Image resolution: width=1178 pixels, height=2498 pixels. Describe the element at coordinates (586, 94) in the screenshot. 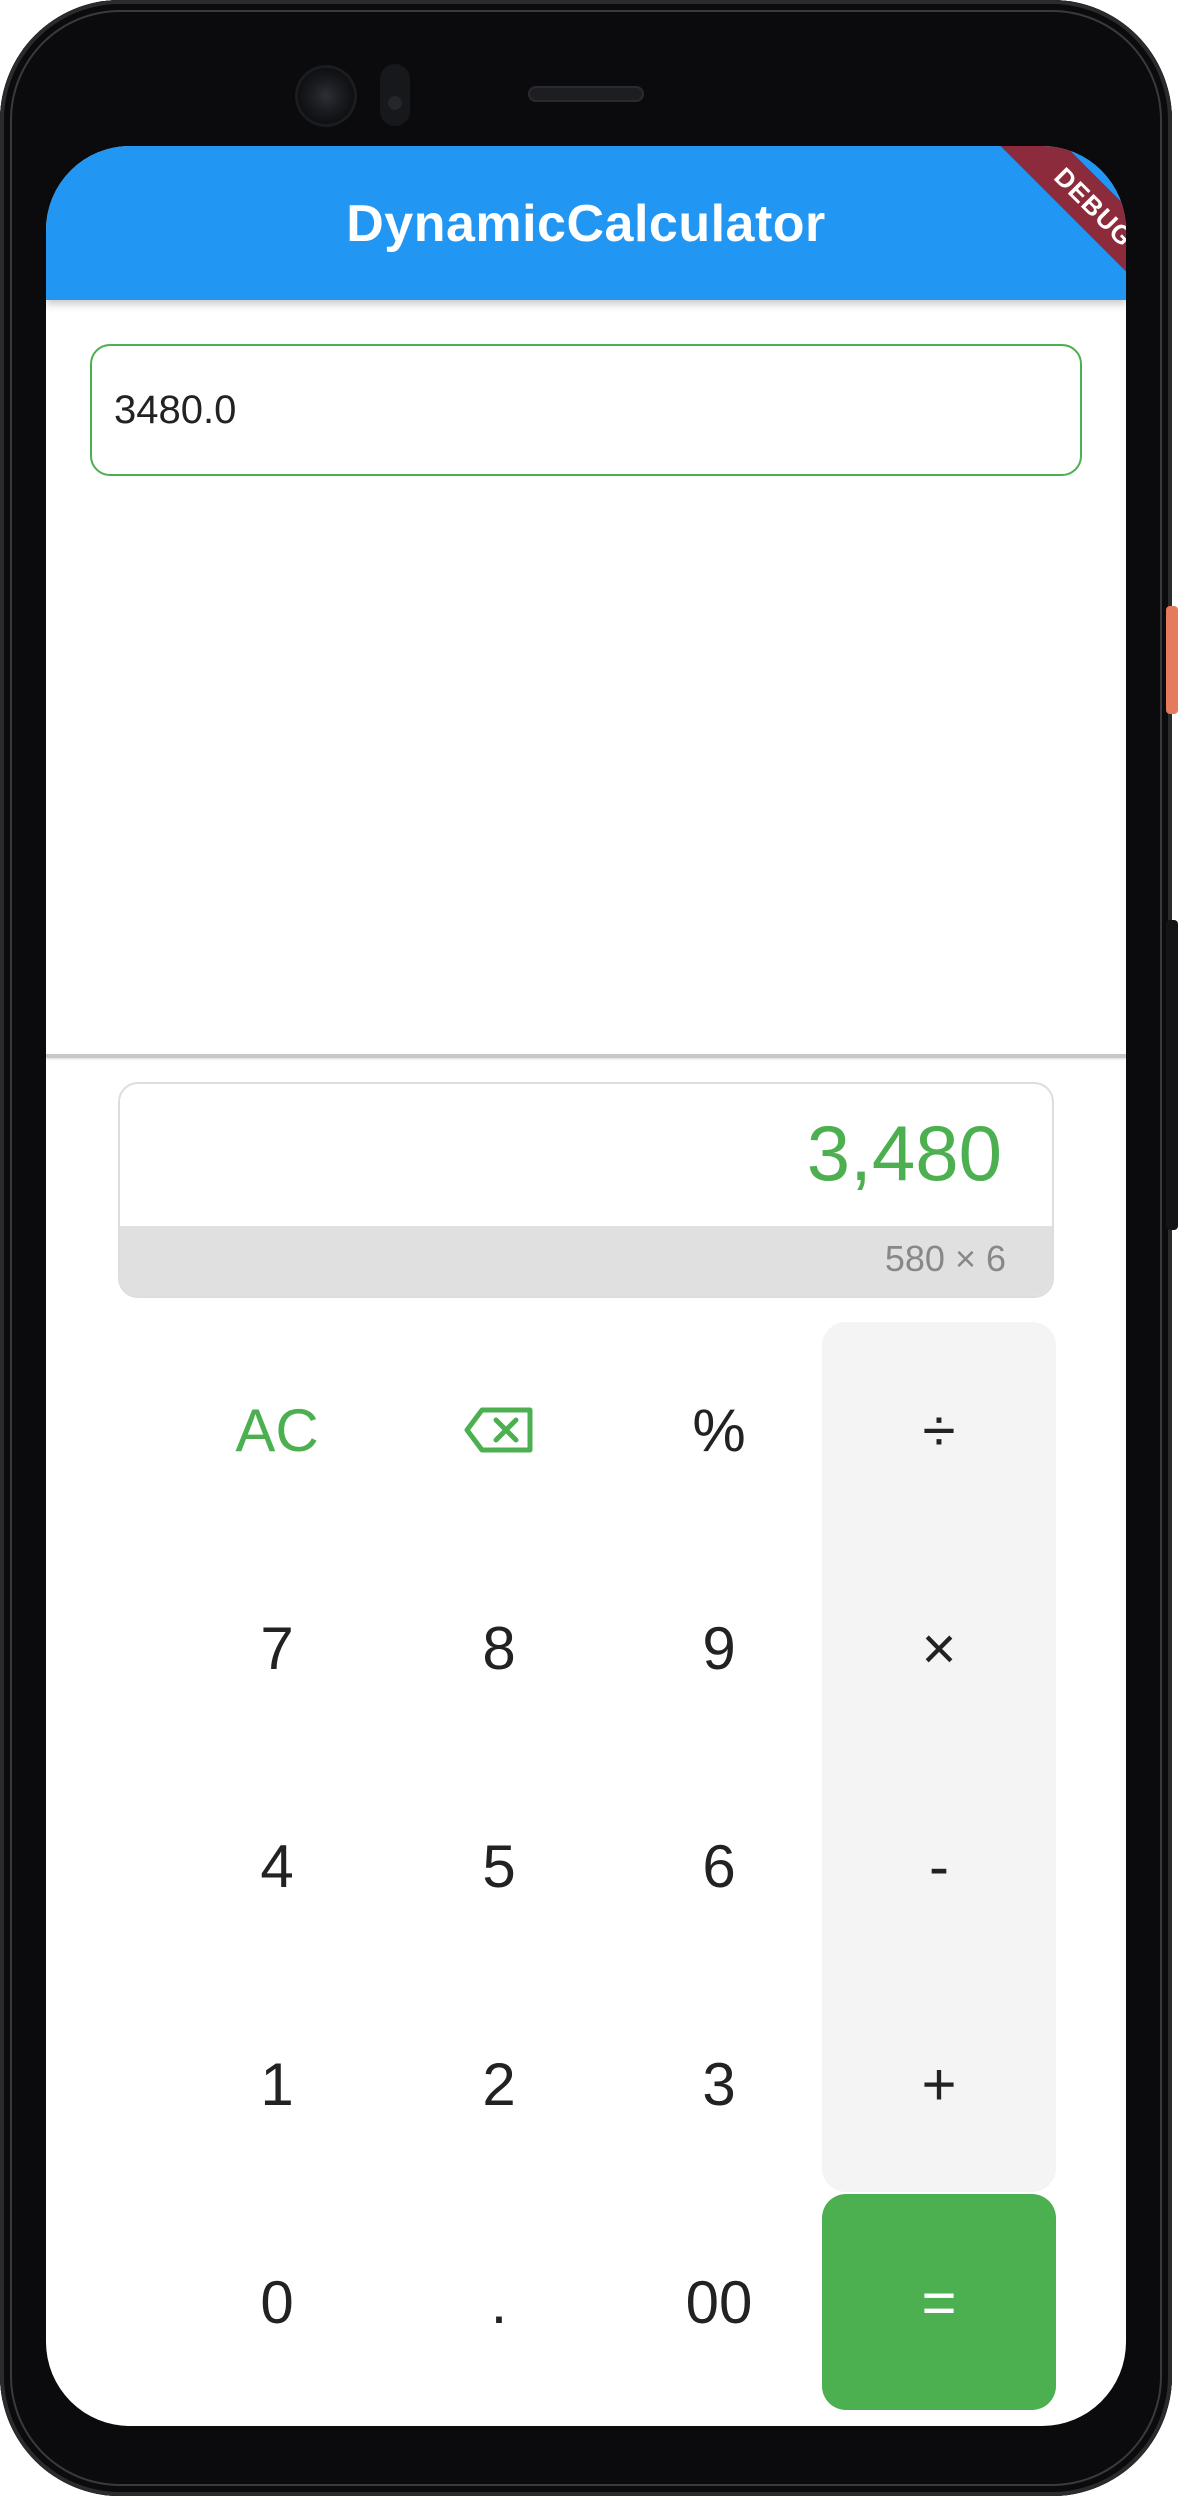

I see `earpiece-speaker` at that location.